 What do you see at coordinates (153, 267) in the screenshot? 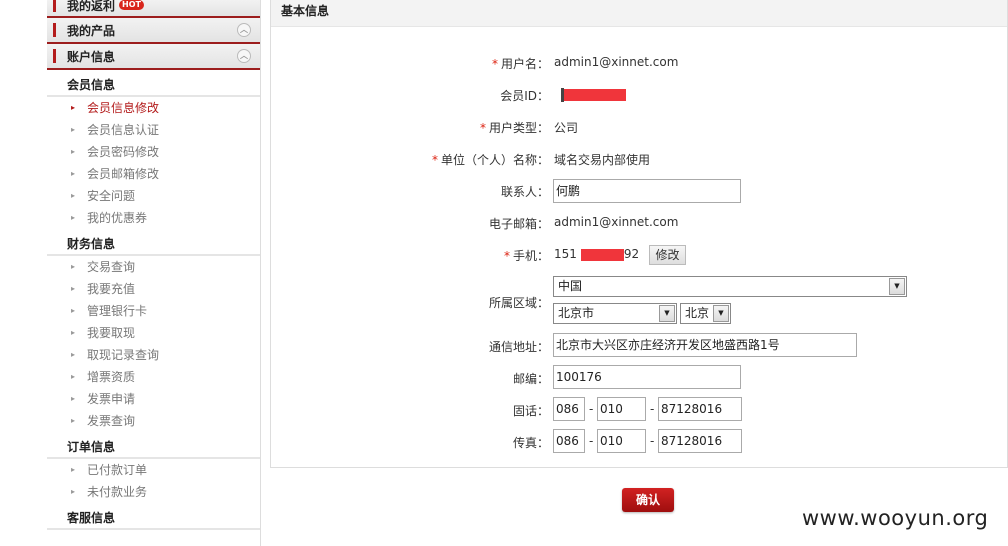
I see `sidebar-item-transactions: 交易查询` at bounding box center [153, 267].